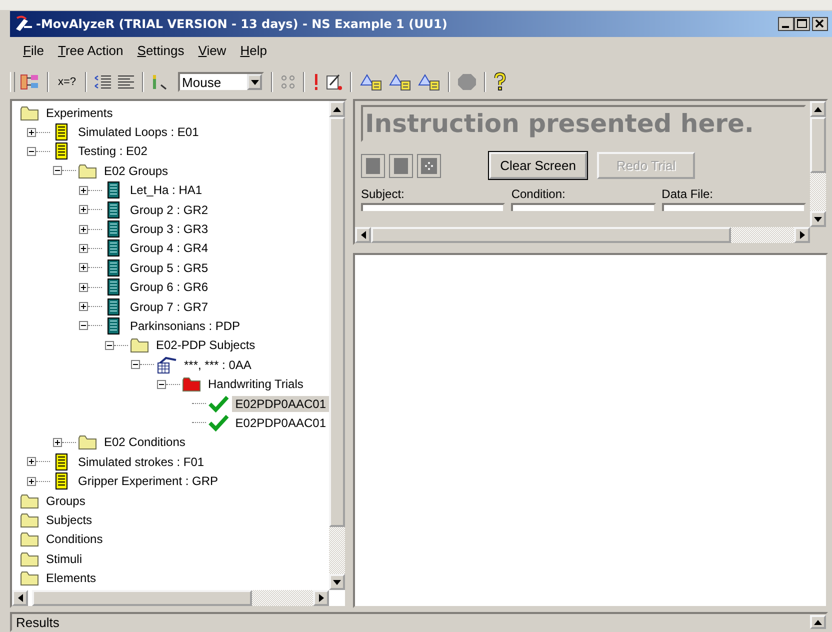  I want to click on tree-item: Stimuli, so click(64, 558).